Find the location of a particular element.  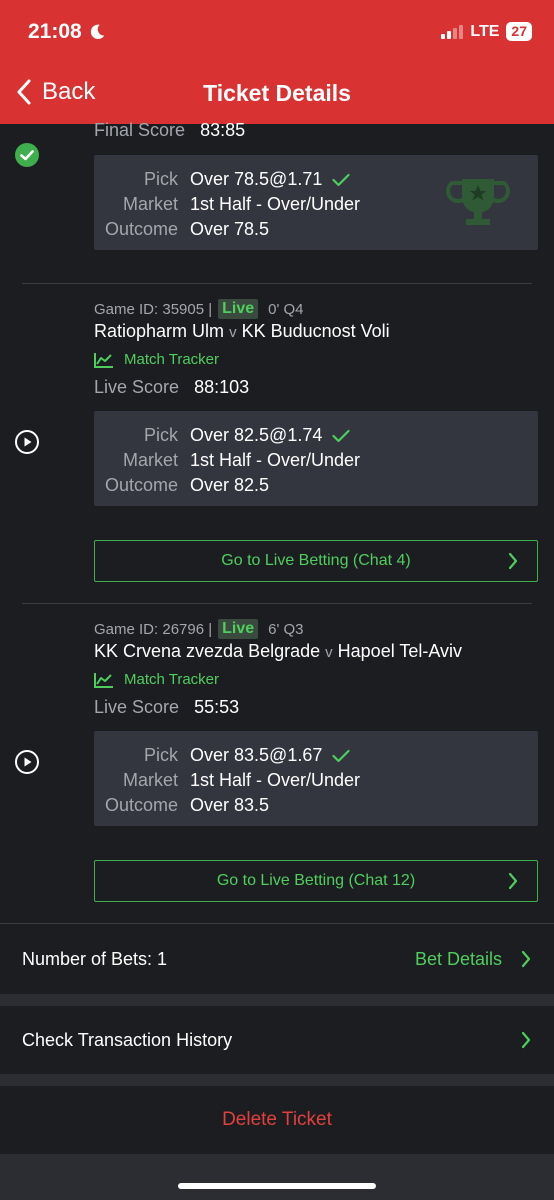

delete-ticket-button: Delete Ticket is located at coordinates (277, 1120).